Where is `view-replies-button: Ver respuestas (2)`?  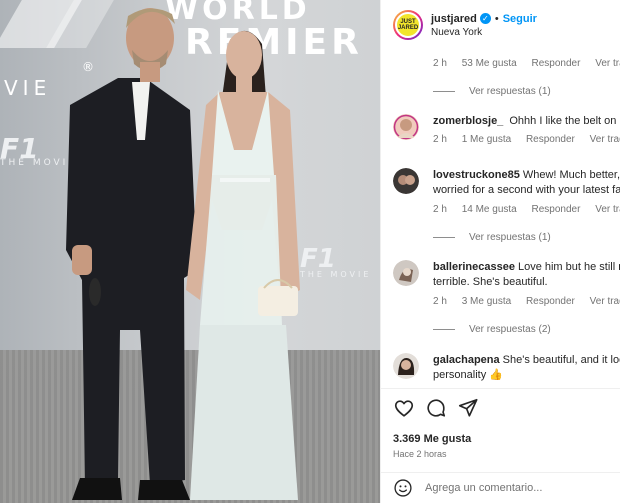 view-replies-button: Ver respuestas (2) is located at coordinates (492, 329).